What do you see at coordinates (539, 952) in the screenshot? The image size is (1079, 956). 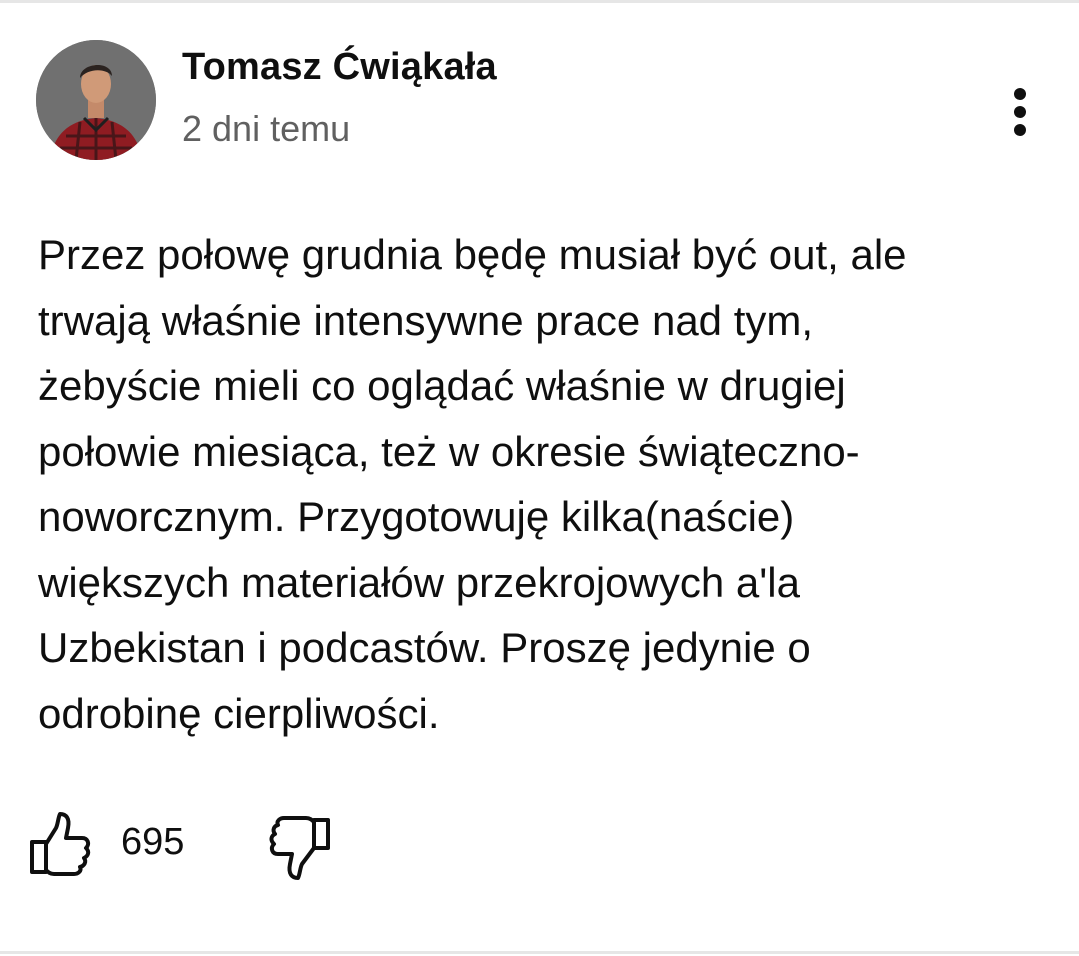 I see `bottom-divider` at bounding box center [539, 952].